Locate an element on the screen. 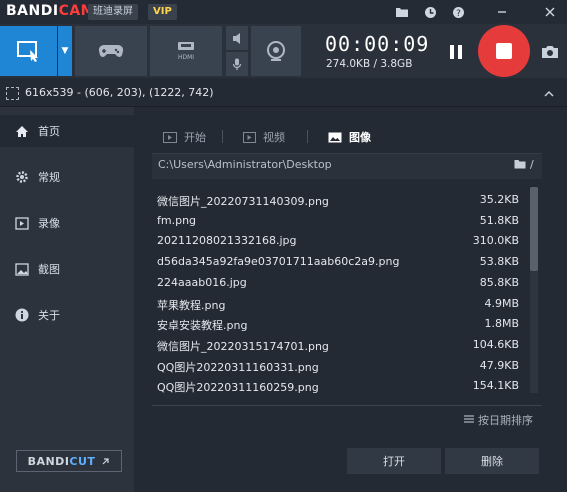  file-name: 苹果教程.png is located at coordinates (191, 305).